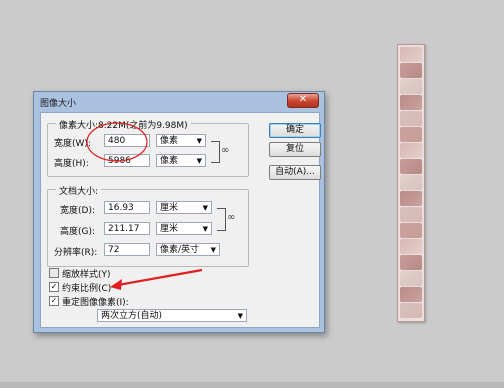 The height and width of the screenshot is (388, 504). I want to click on annotation-arrow-head, so click(116, 284).